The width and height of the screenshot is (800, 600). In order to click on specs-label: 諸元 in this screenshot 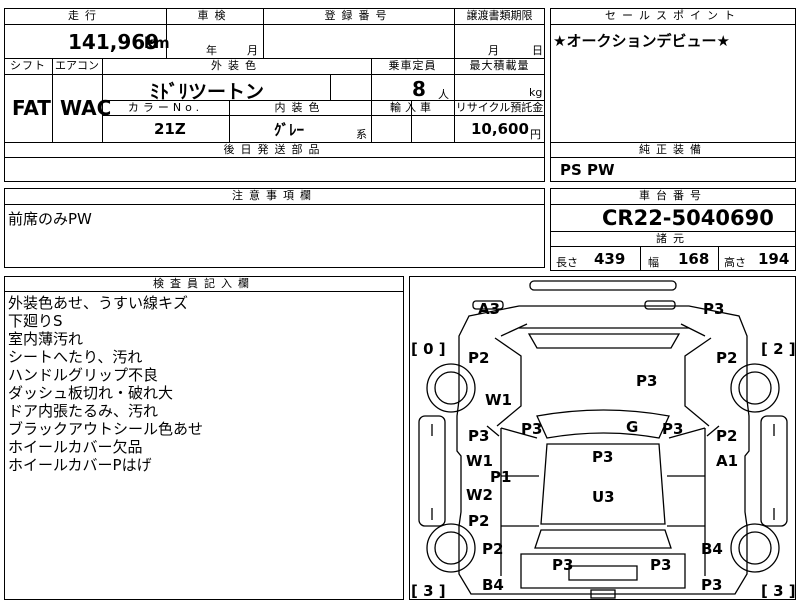, I will do `click(673, 238)`.